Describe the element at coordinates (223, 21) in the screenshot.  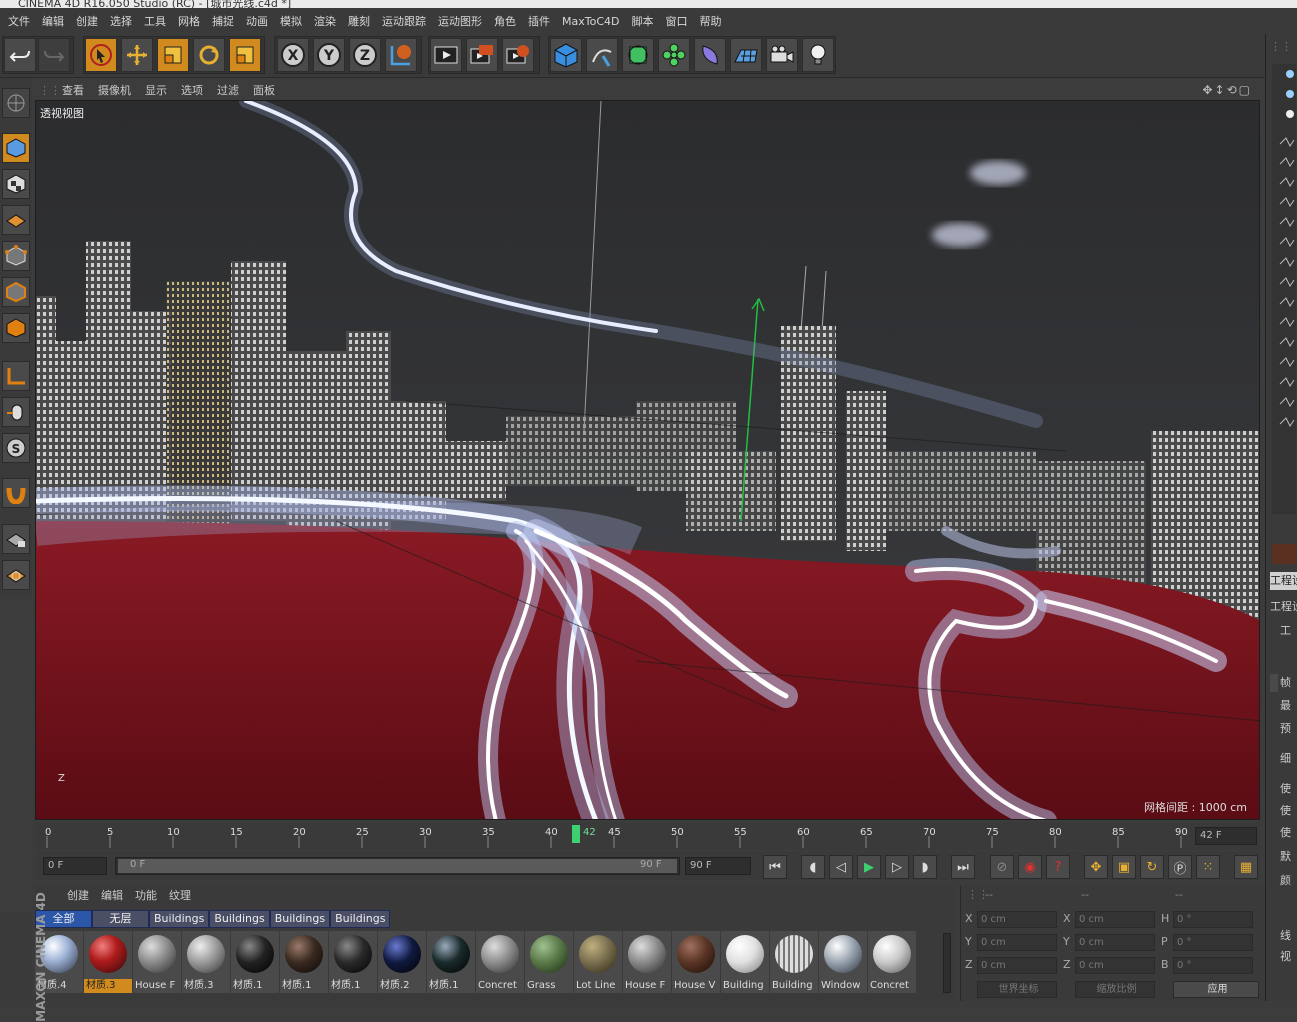
I see `menu-snap: 捕捉` at that location.